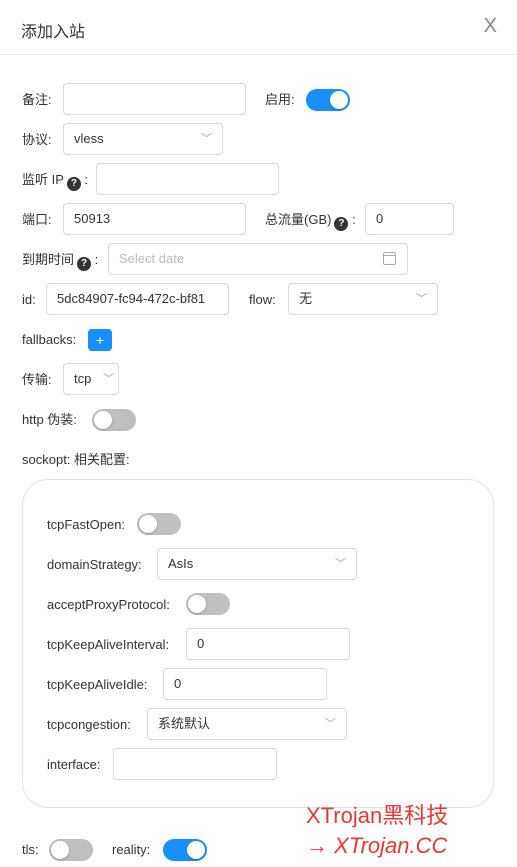 The height and width of the screenshot is (867, 517). Describe the element at coordinates (280, 99) in the screenshot. I see `enable-label: 启用:` at that location.